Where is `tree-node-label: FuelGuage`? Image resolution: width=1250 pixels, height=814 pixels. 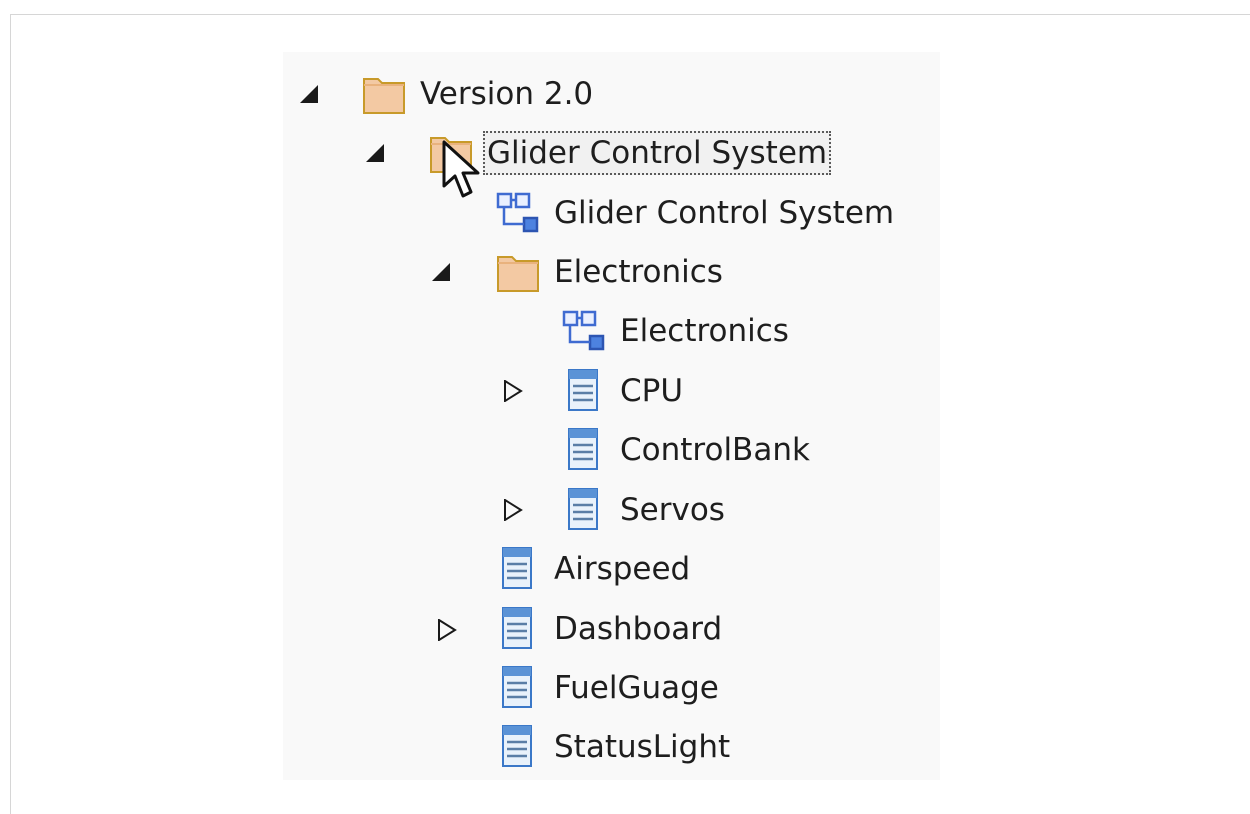
tree-node-label: FuelGuage is located at coordinates (636, 688).